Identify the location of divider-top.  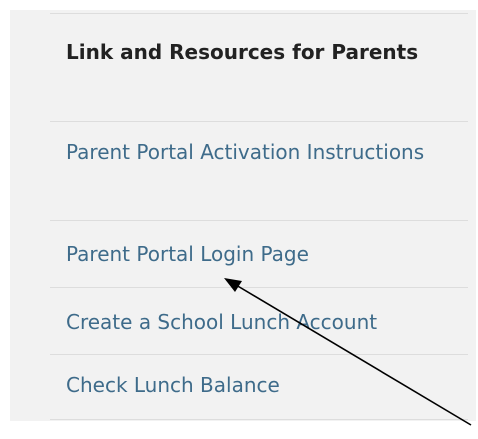
(259, 13).